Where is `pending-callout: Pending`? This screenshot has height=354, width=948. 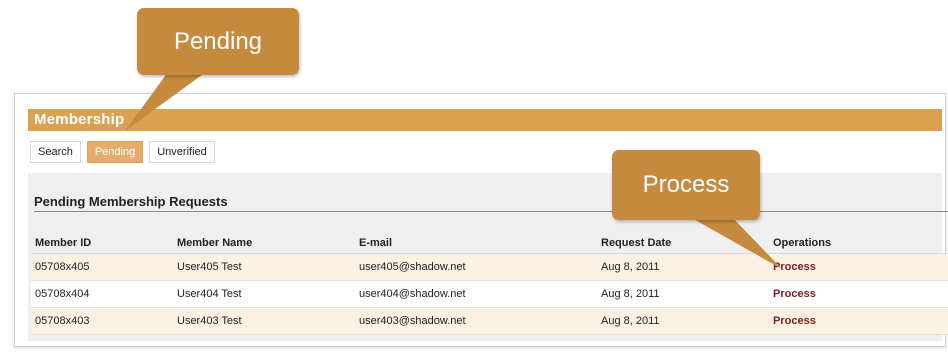 pending-callout: Pending is located at coordinates (218, 41).